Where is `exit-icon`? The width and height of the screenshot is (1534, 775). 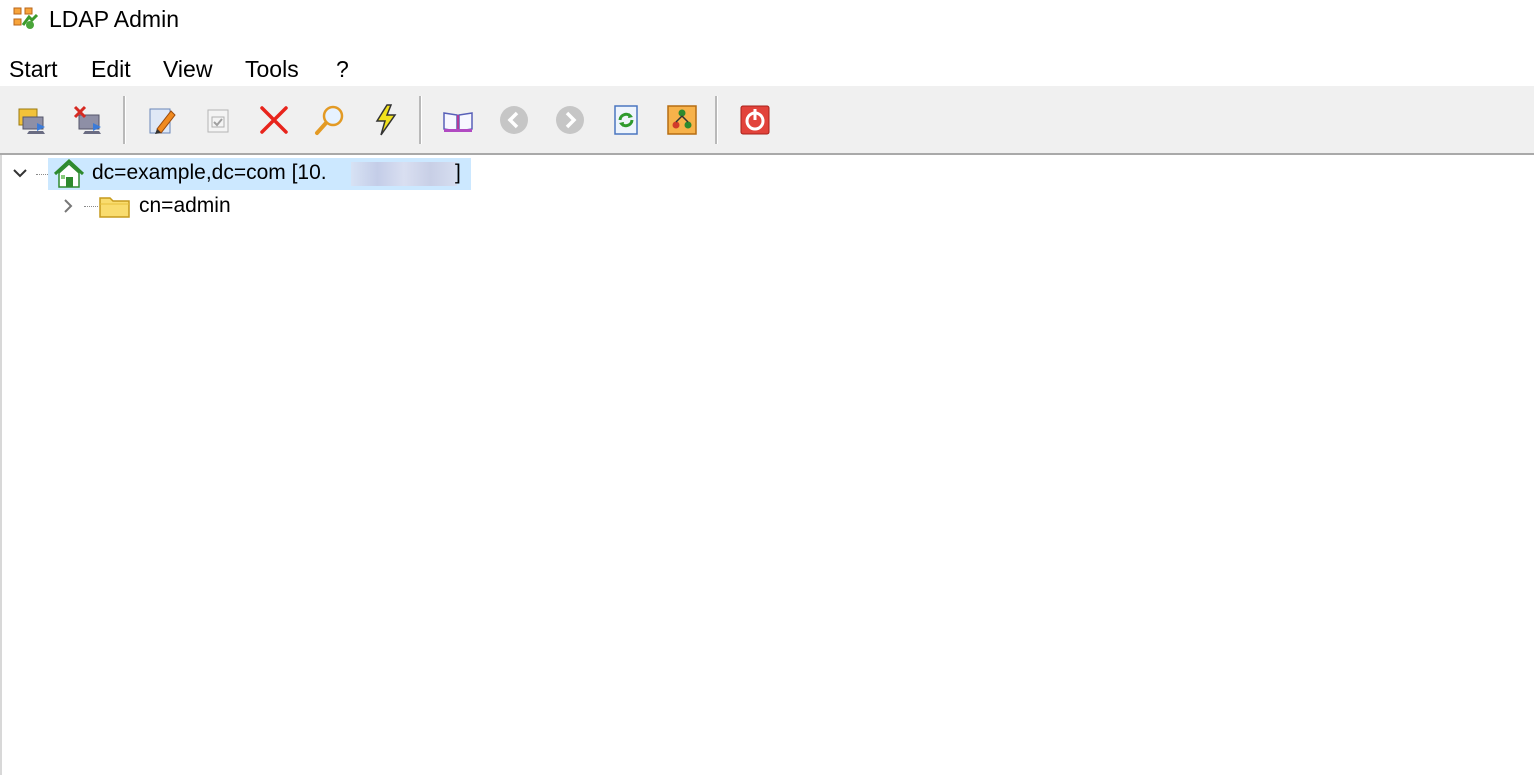 exit-icon is located at coordinates (755, 120).